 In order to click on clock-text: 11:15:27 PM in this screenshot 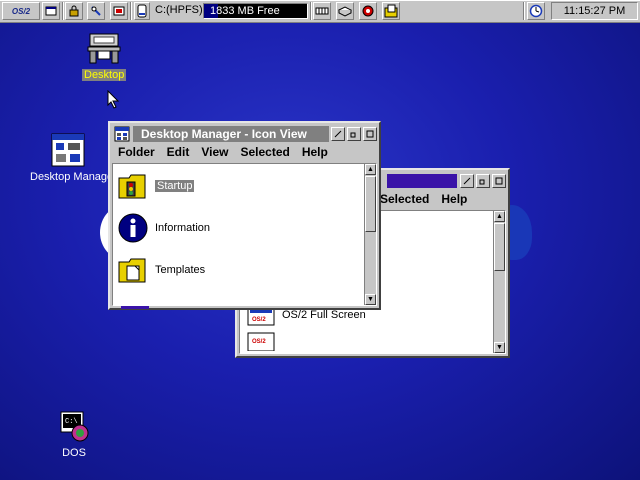, I will do `click(594, 11)`.